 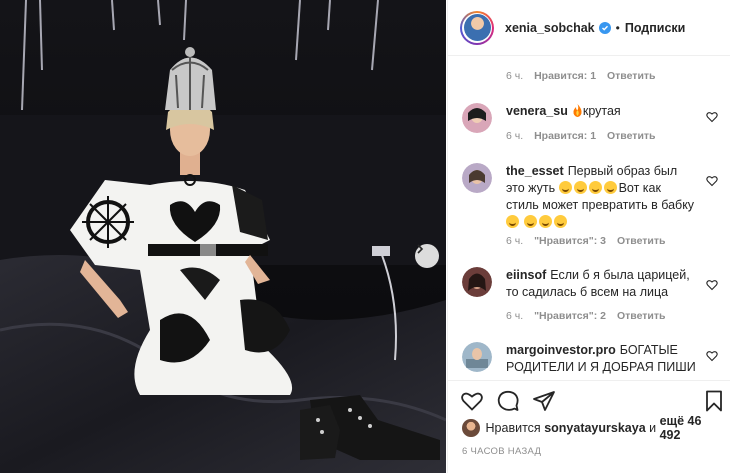 I want to click on post-action-bar, so click(x=589, y=398).